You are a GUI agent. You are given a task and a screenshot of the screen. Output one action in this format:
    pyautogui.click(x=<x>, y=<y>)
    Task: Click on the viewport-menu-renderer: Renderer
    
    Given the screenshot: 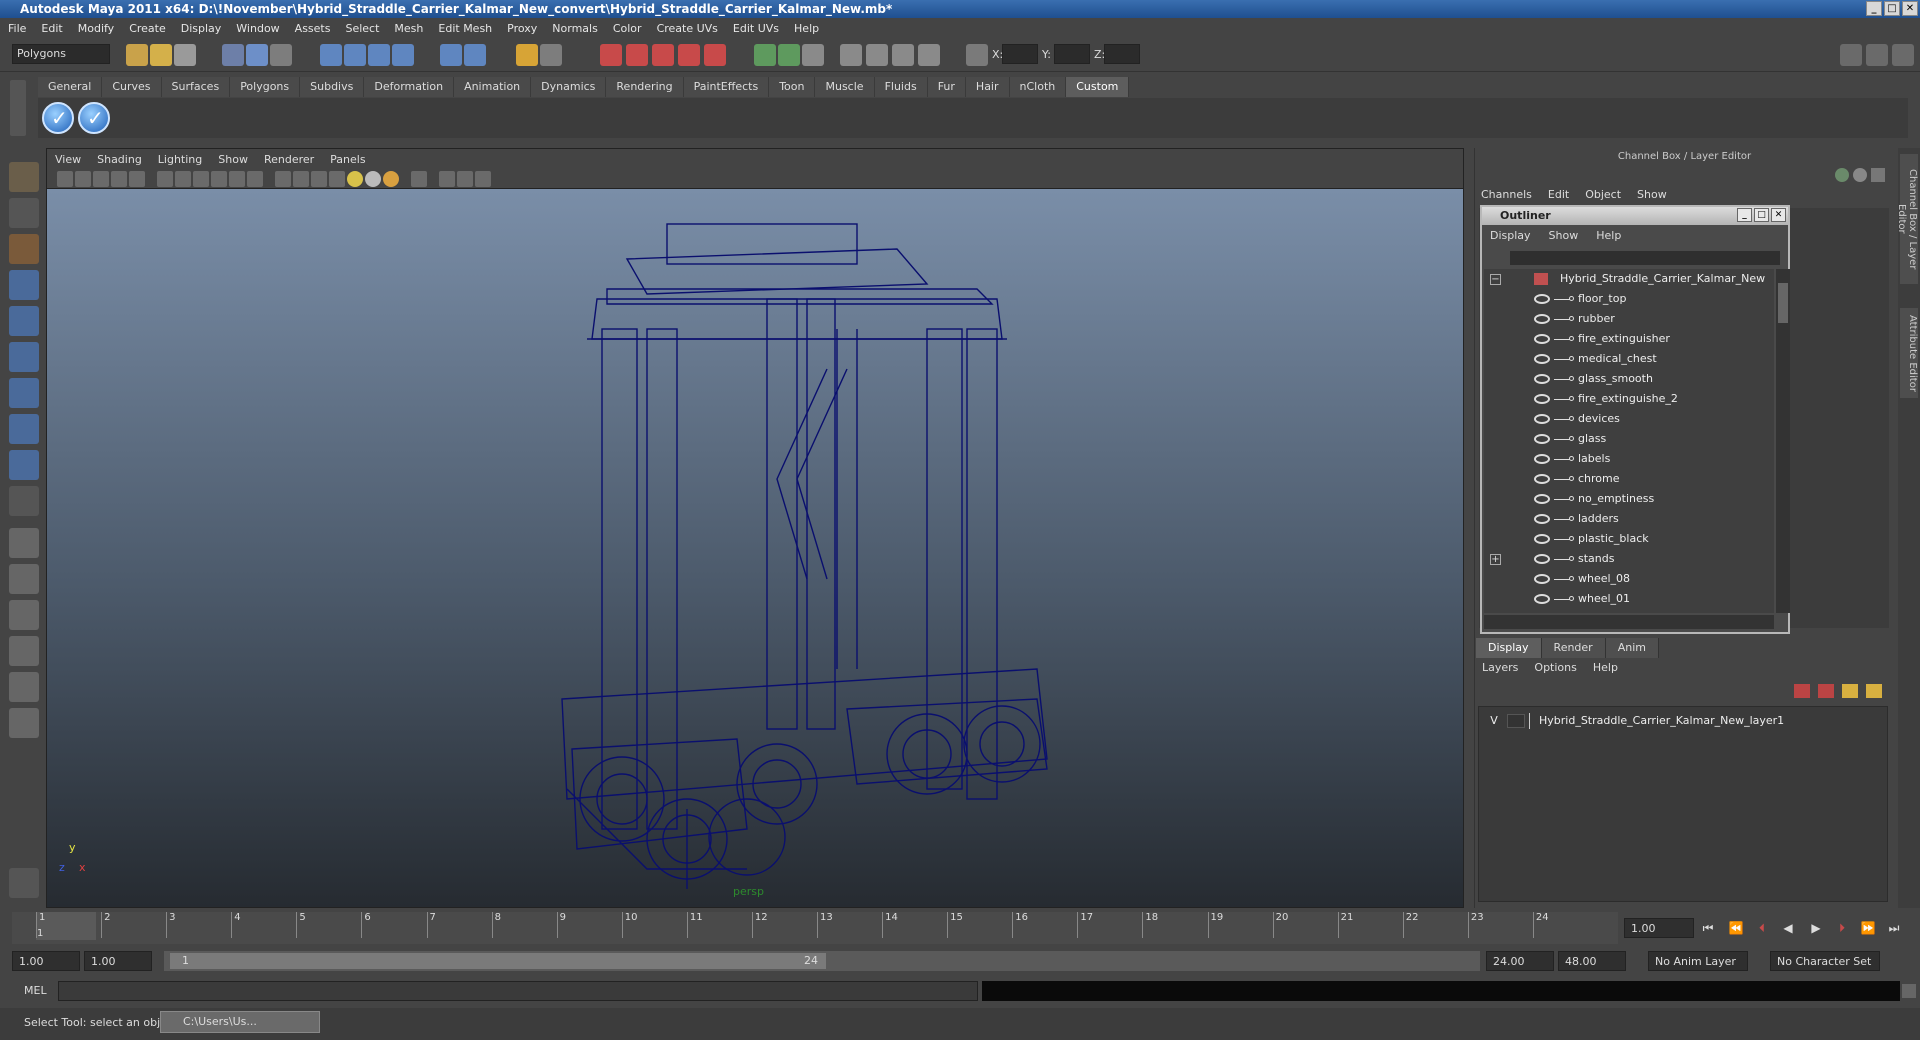 What is the action you would take?
    pyautogui.click(x=289, y=159)
    